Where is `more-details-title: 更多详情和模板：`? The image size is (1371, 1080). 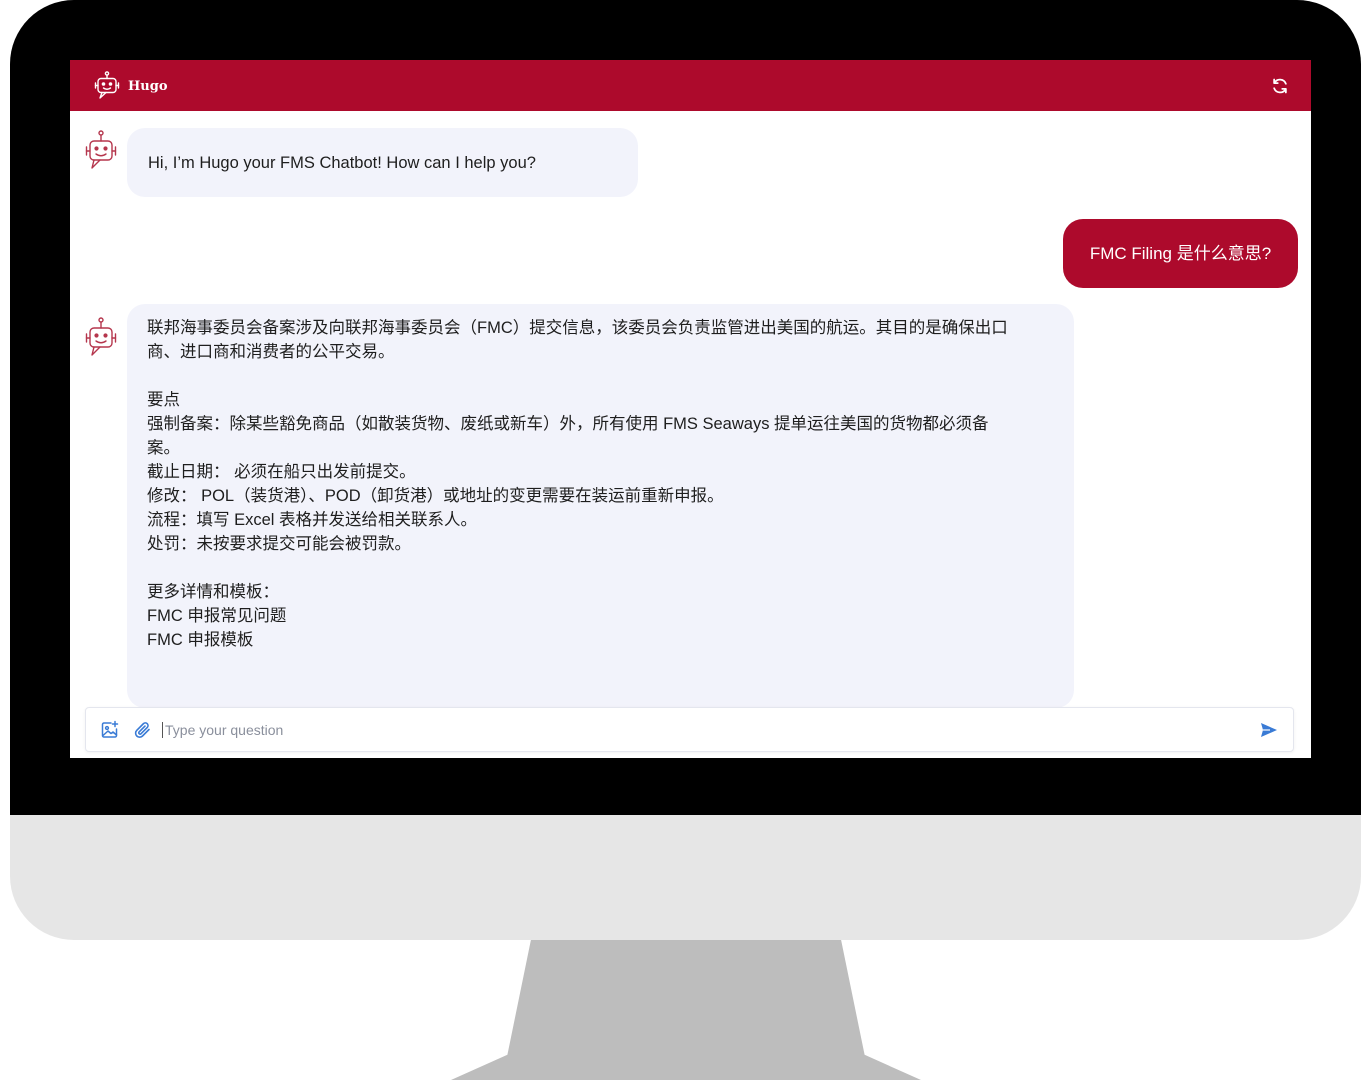 more-details-title: 更多详情和模板： is located at coordinates (213, 592).